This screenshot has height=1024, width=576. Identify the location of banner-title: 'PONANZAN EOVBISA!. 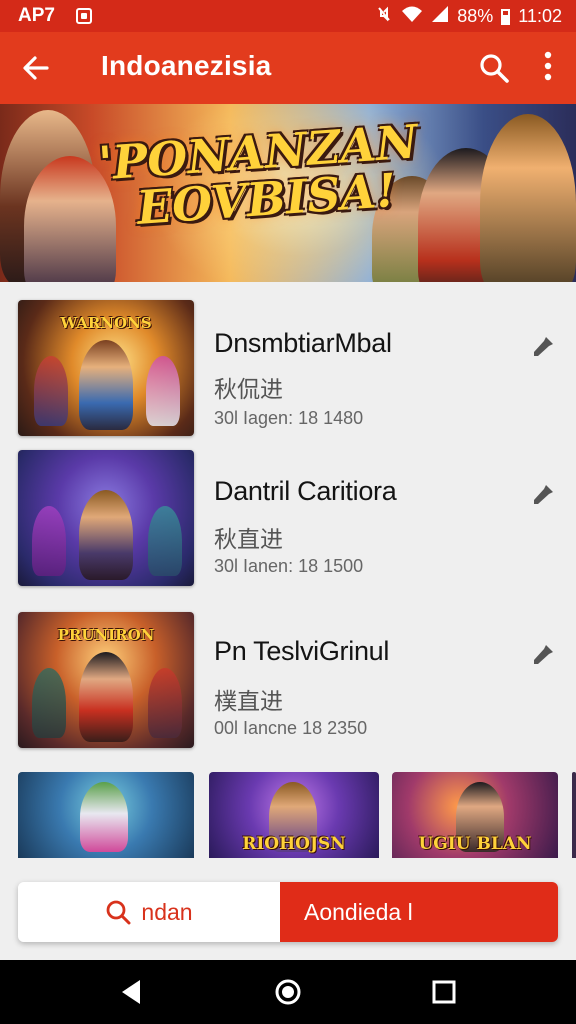
(258, 174).